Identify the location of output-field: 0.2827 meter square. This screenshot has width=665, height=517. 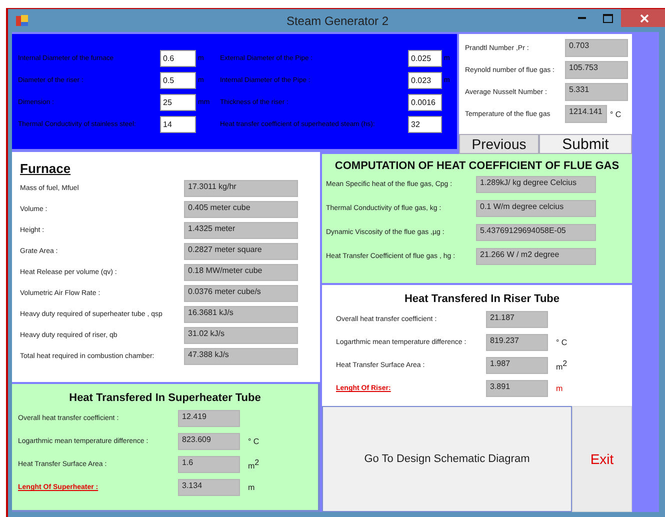
(241, 251).